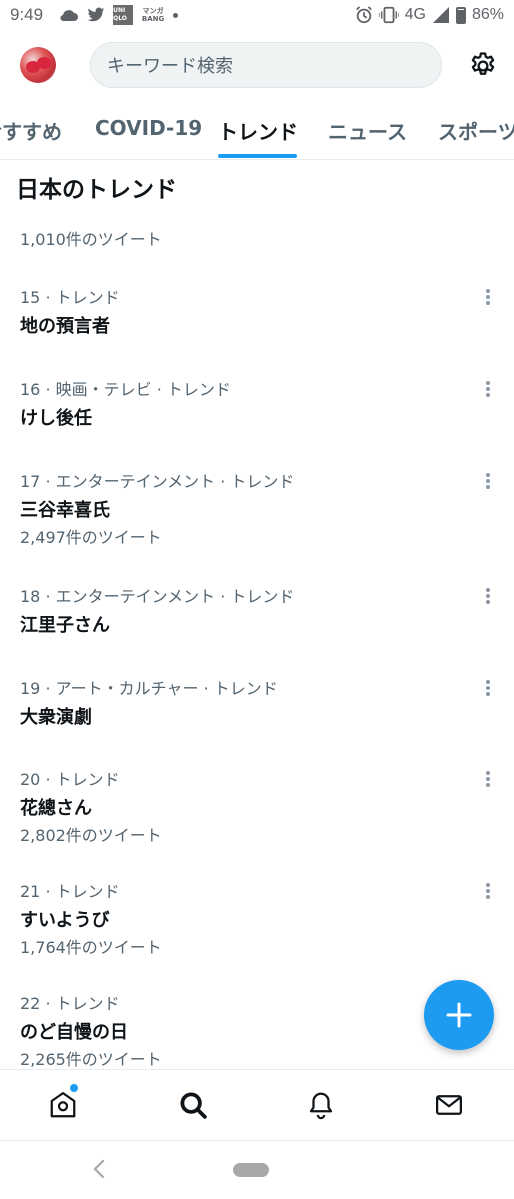  Describe the element at coordinates (91, 239) in the screenshot. I see `trend-tweet-count: 1,010件のツイート` at that location.